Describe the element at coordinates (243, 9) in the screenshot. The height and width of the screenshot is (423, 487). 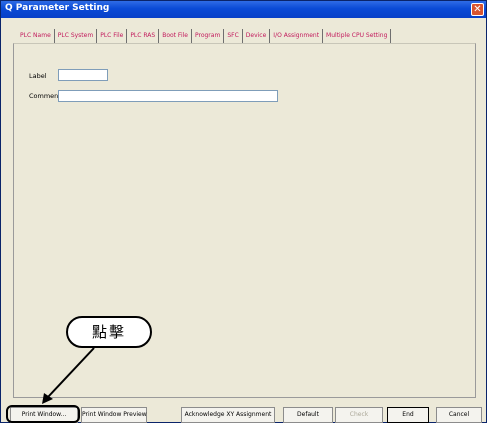
I see `title-bar: Q Parameter Setting ✕` at that location.